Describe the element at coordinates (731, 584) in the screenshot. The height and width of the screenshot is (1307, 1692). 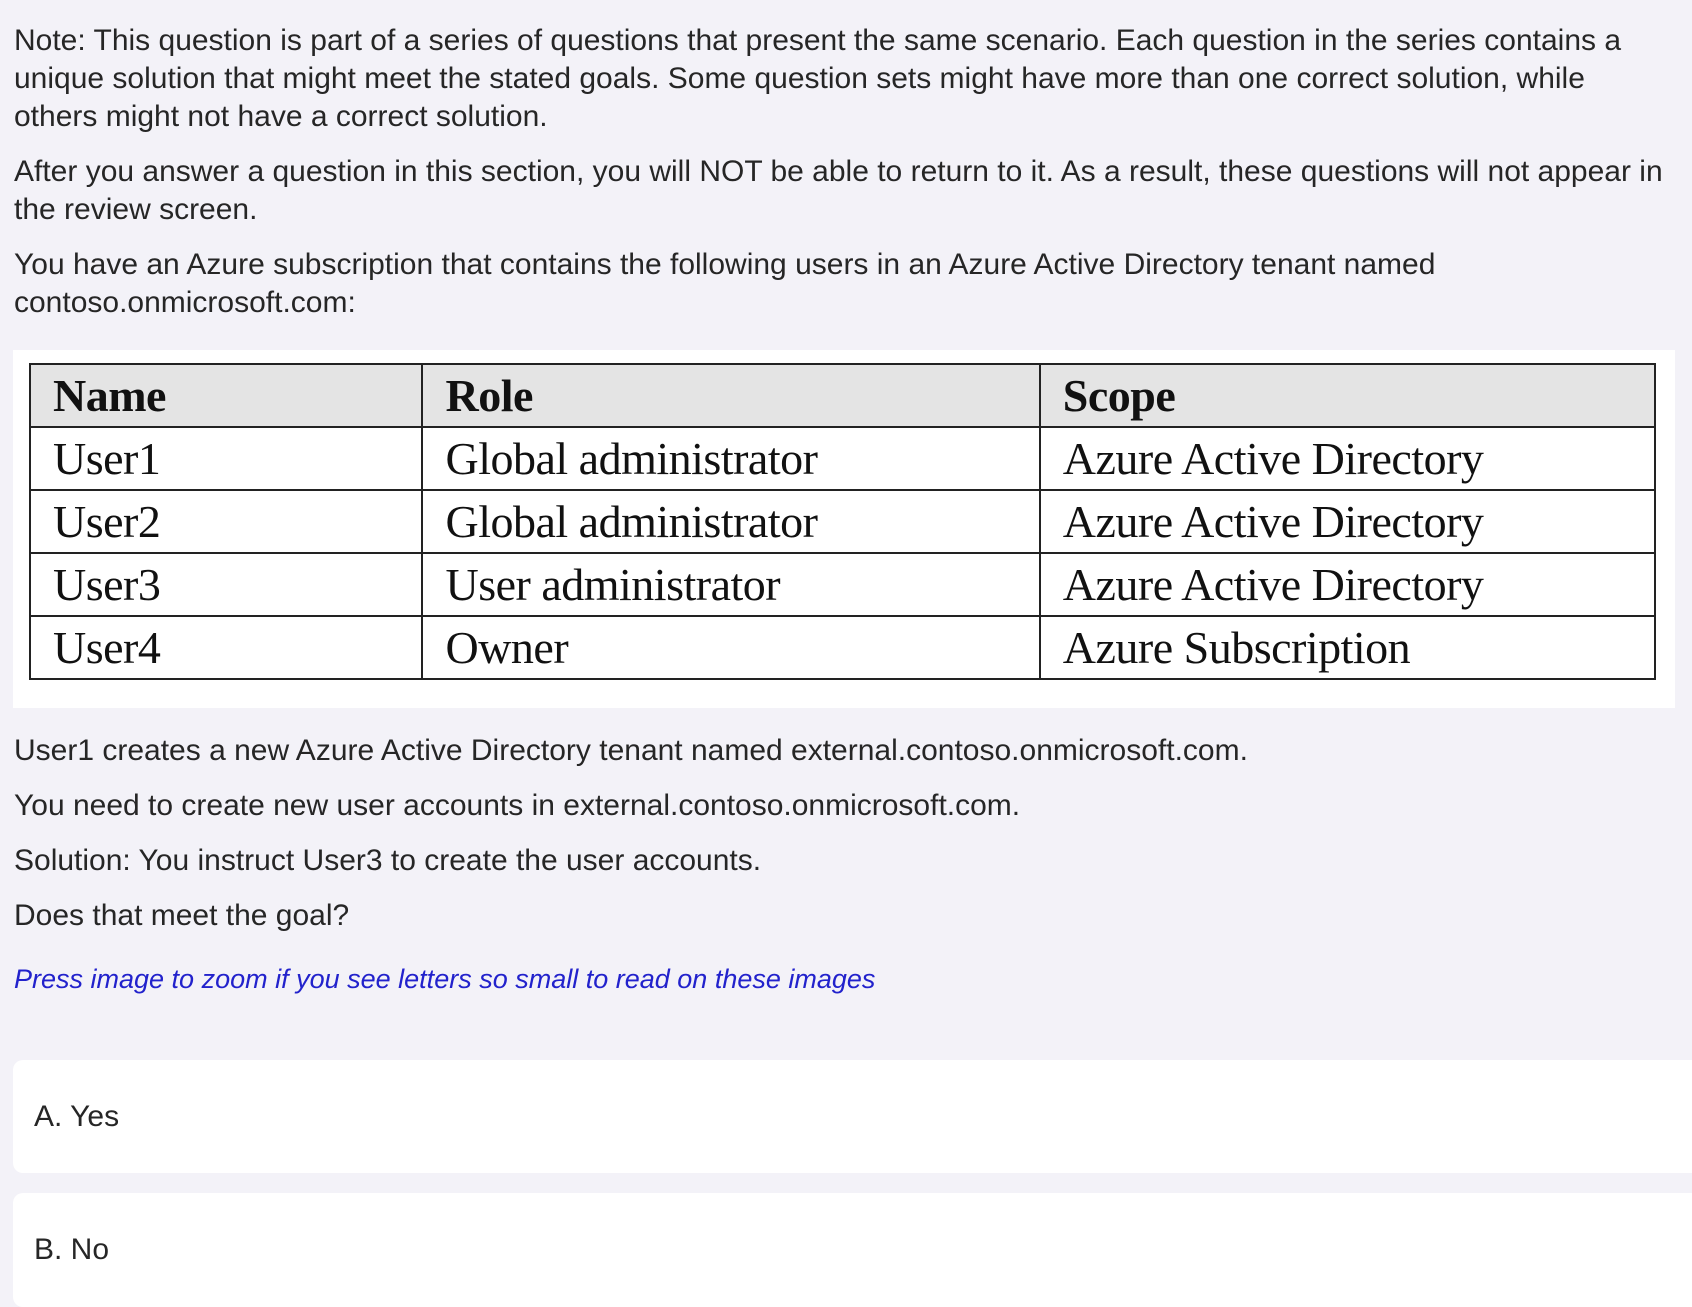
I see `cell-role: User administrator` at that location.